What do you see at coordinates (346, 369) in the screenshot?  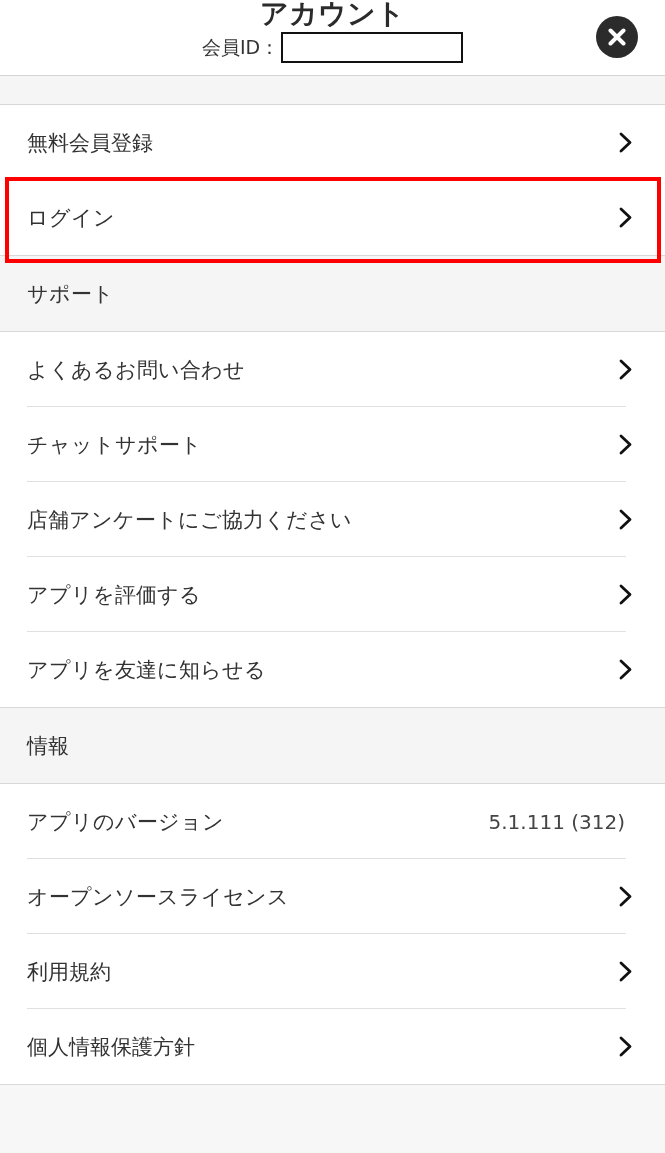 I see `menu-row: よくあるお問い合わせ` at bounding box center [346, 369].